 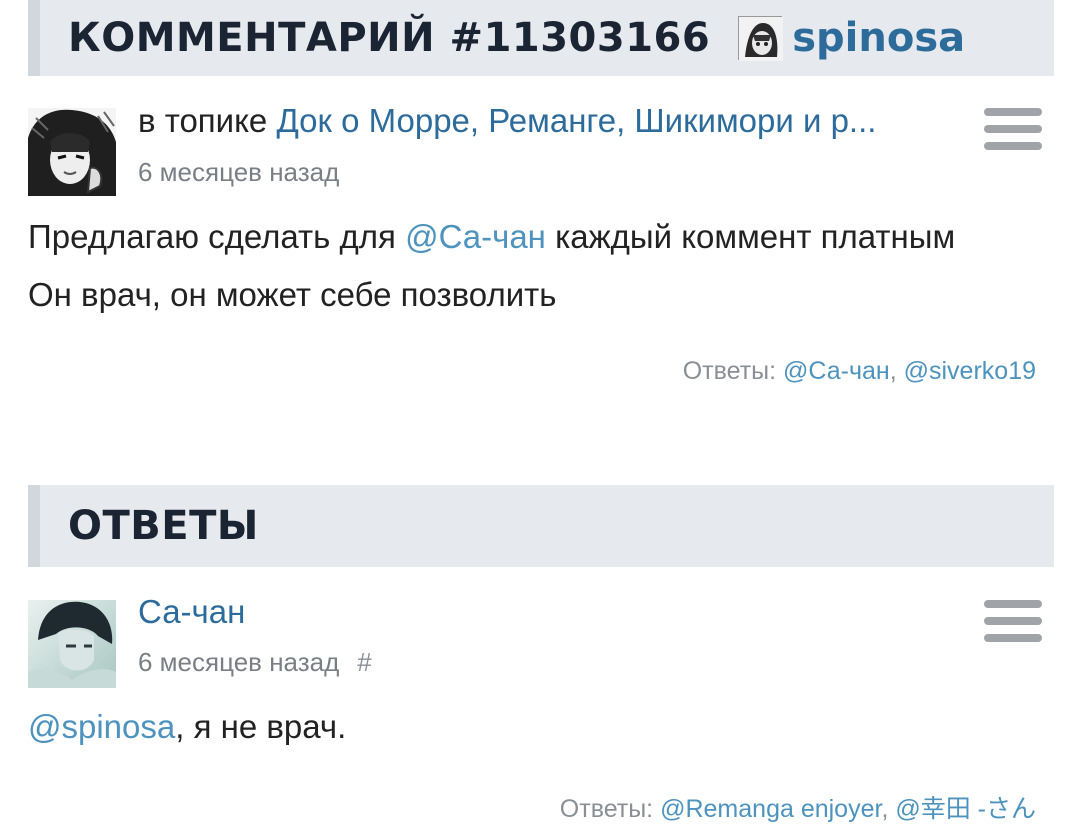 I want to click on answer-text: @spinosa, я не врач., so click(x=187, y=727).